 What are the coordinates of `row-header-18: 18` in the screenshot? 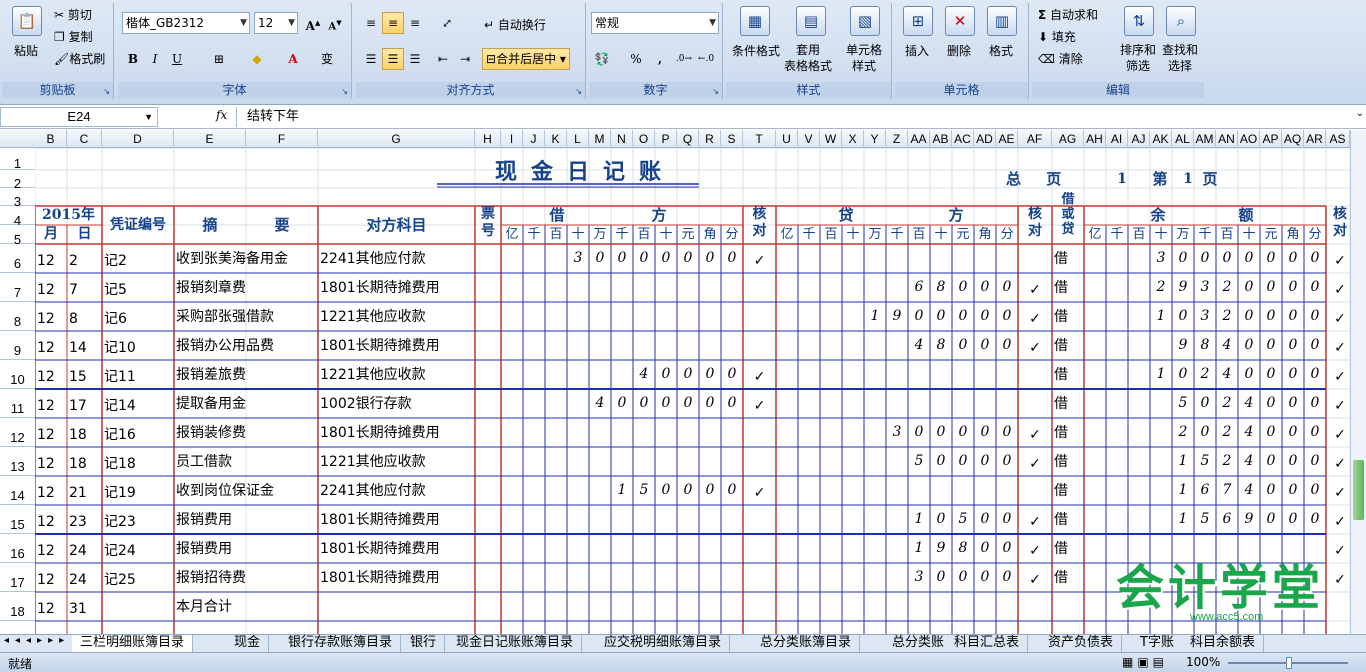 It's located at (17, 606).